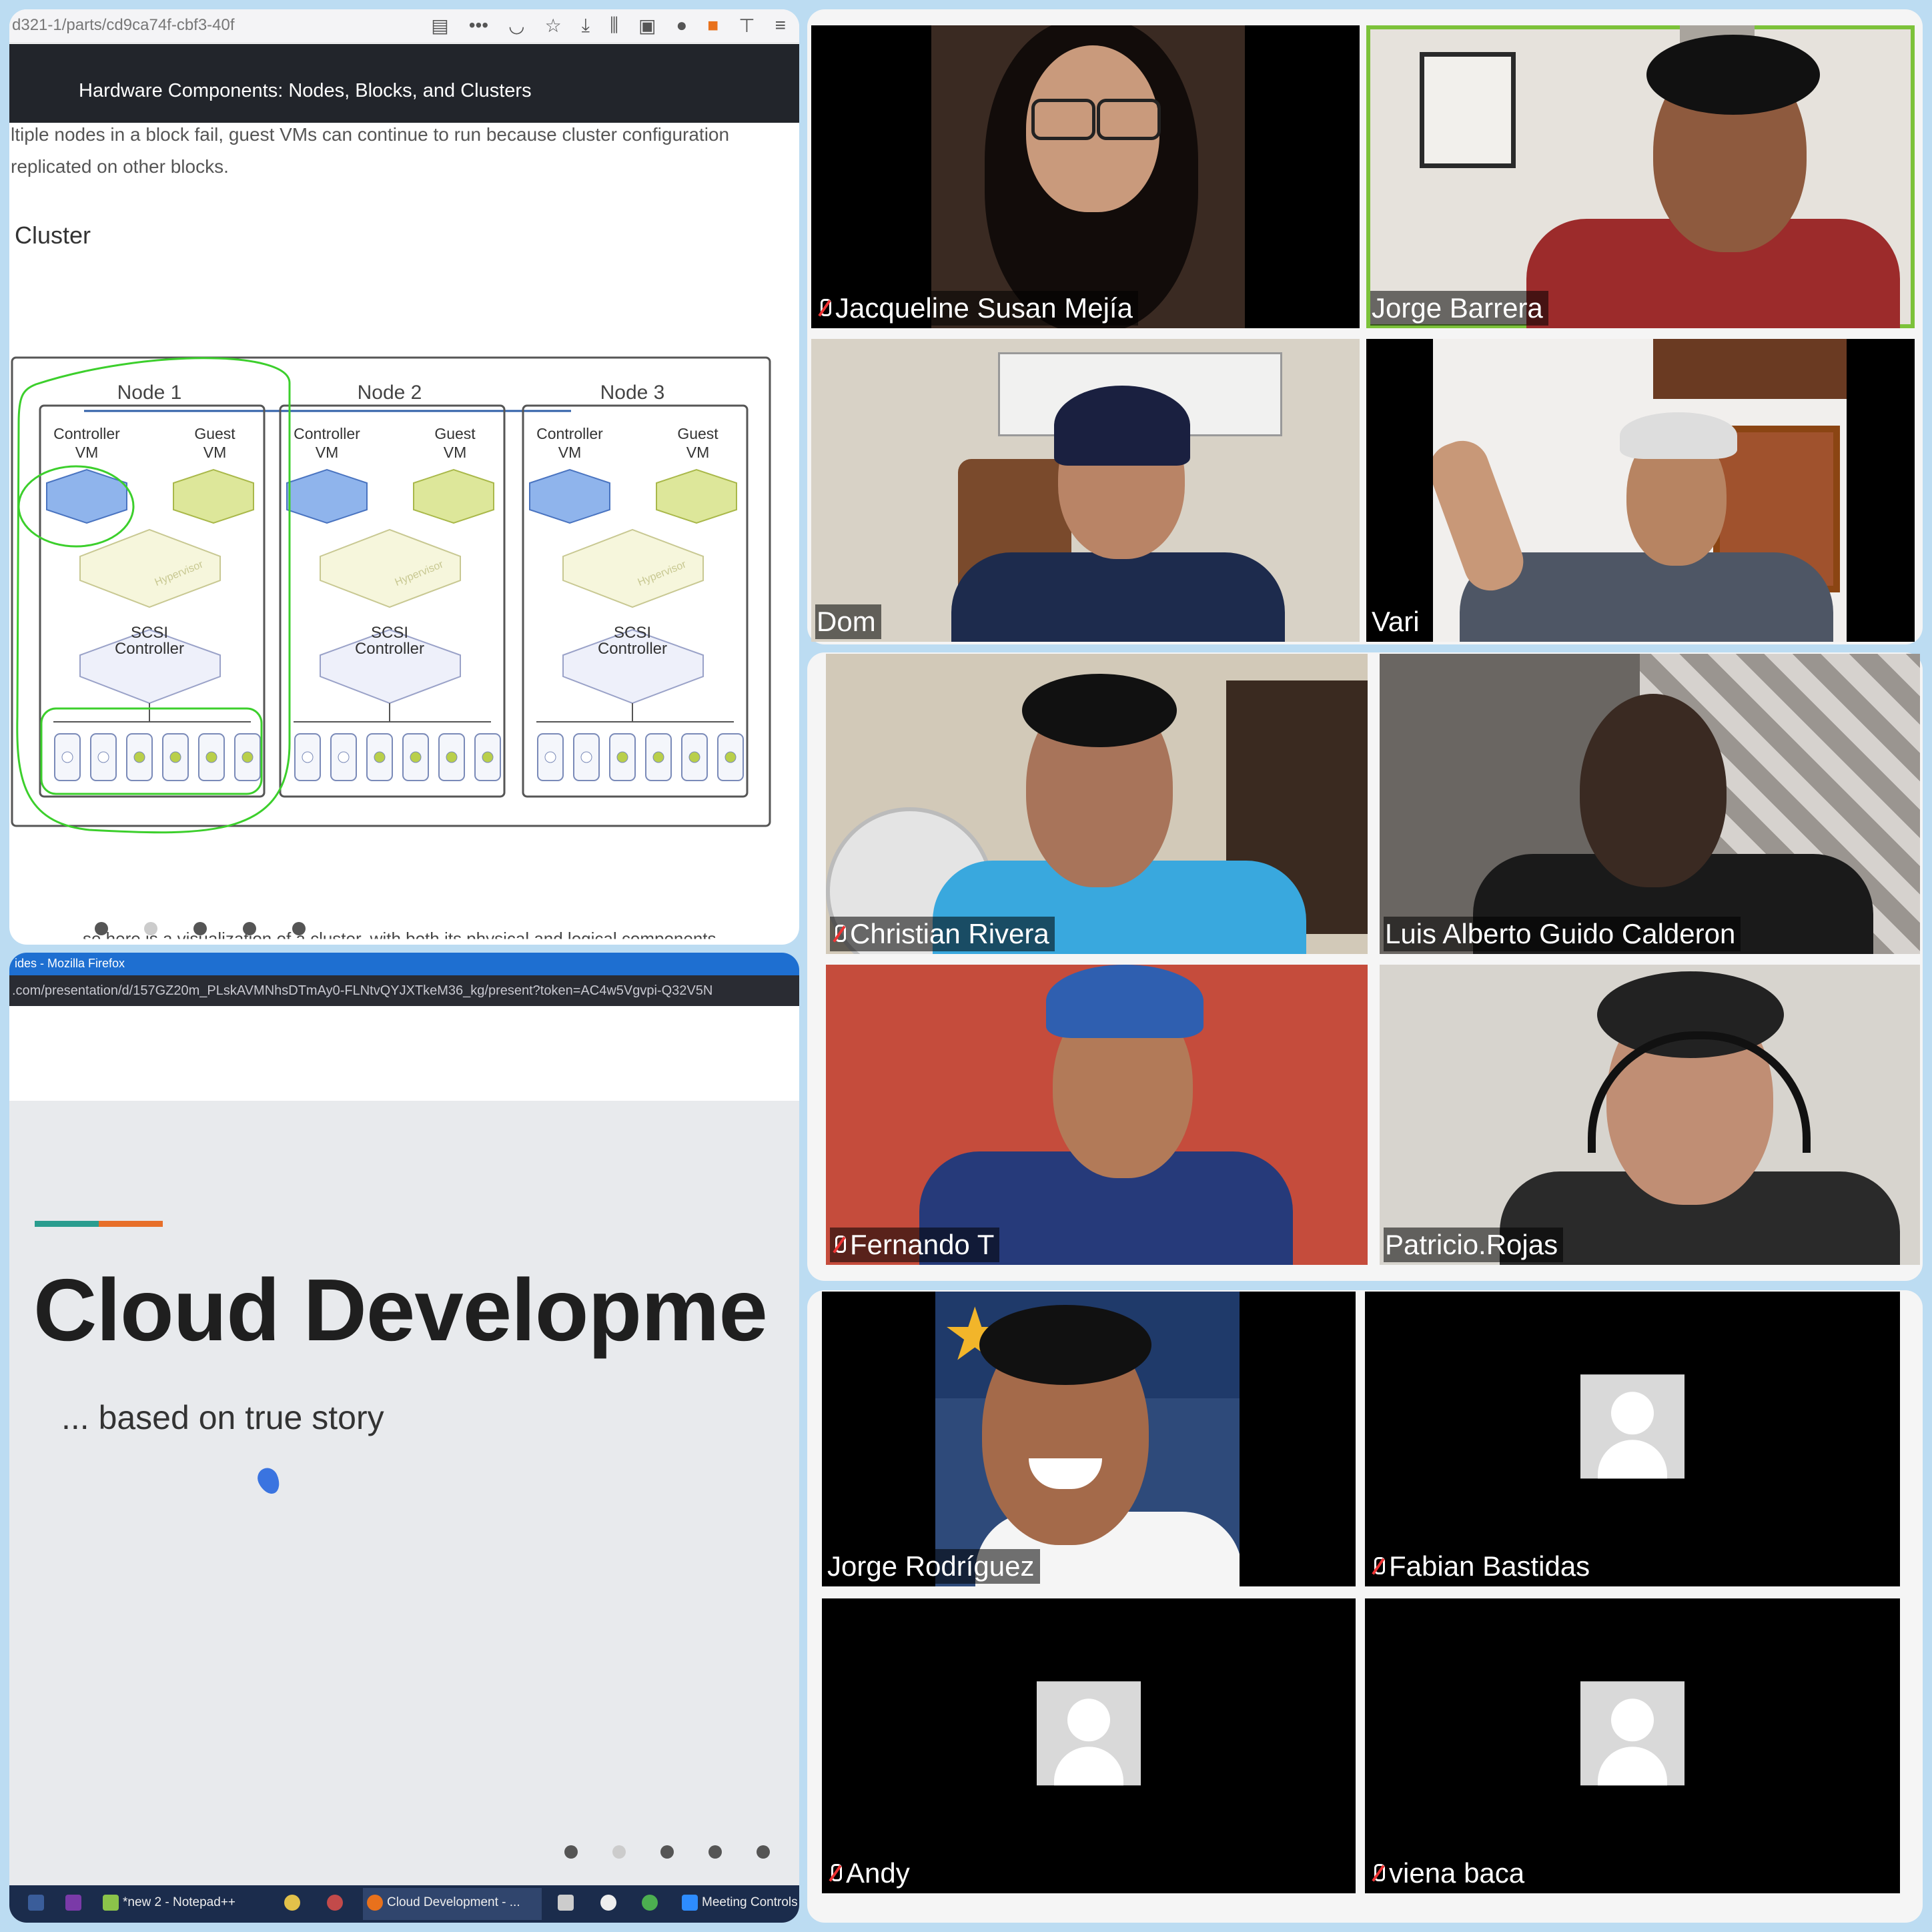  Describe the element at coordinates (681, 26) in the screenshot. I see `extension-icon: ●` at that location.